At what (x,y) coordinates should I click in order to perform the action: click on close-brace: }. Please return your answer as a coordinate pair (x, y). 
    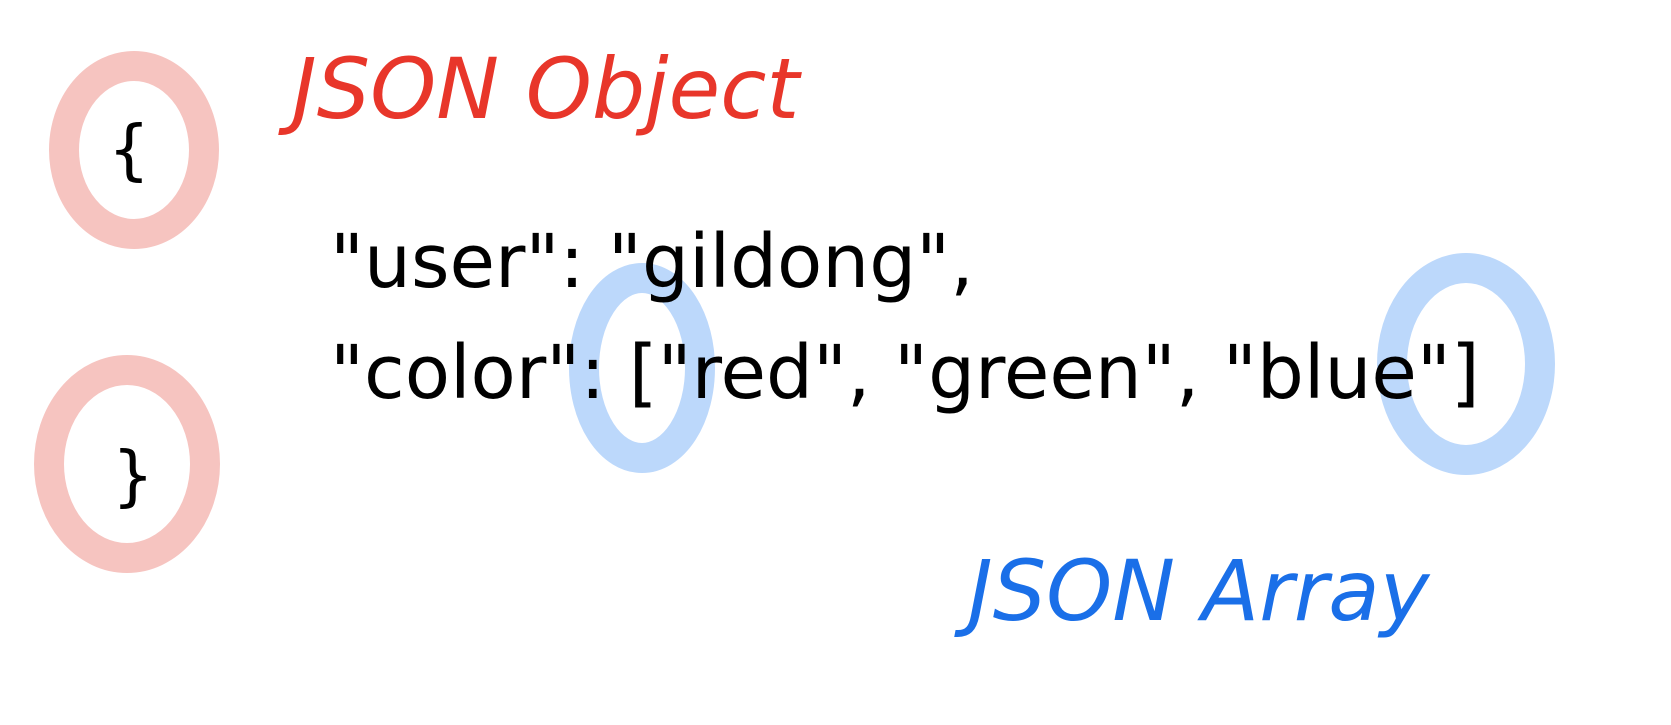
    Looking at the image, I should click on (133, 475).